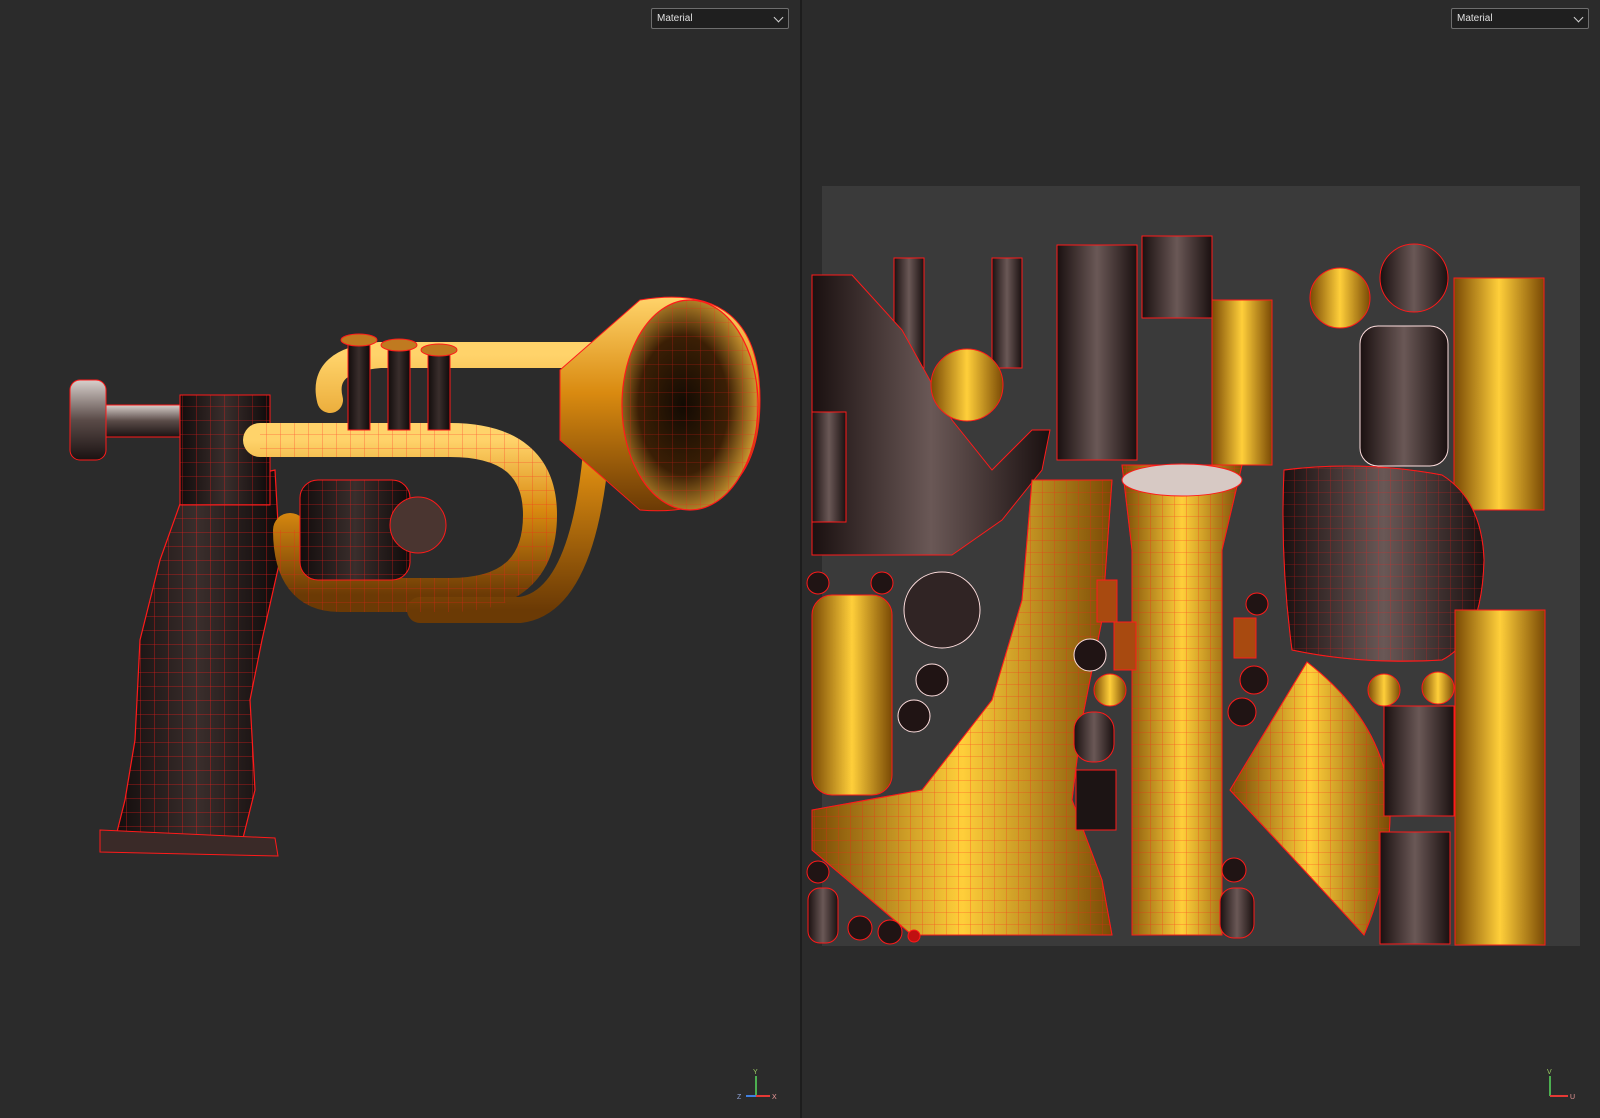 The image size is (1600, 1118). Describe the element at coordinates (739, 1097) in the screenshot. I see `axis-label-z: Z` at that location.